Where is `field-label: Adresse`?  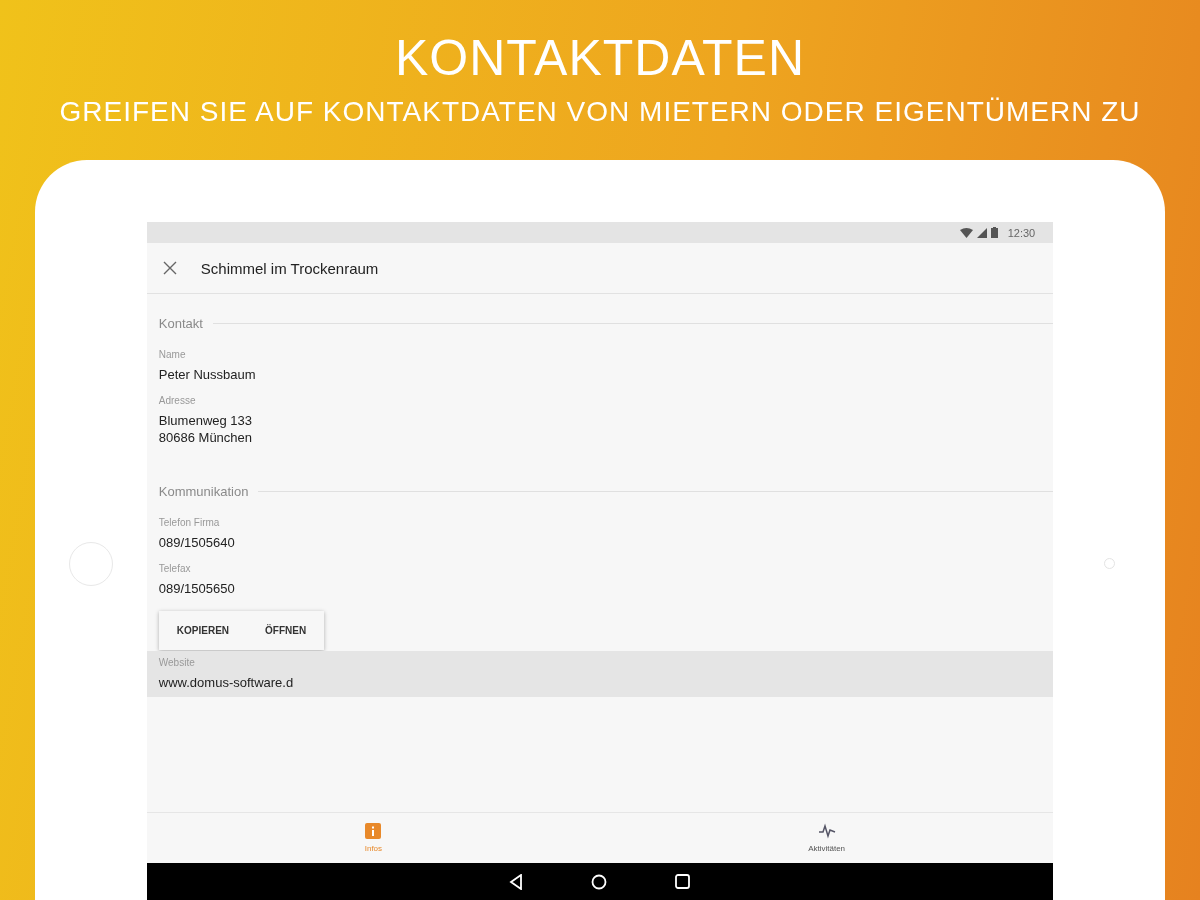
field-label: Adresse is located at coordinates (177, 400).